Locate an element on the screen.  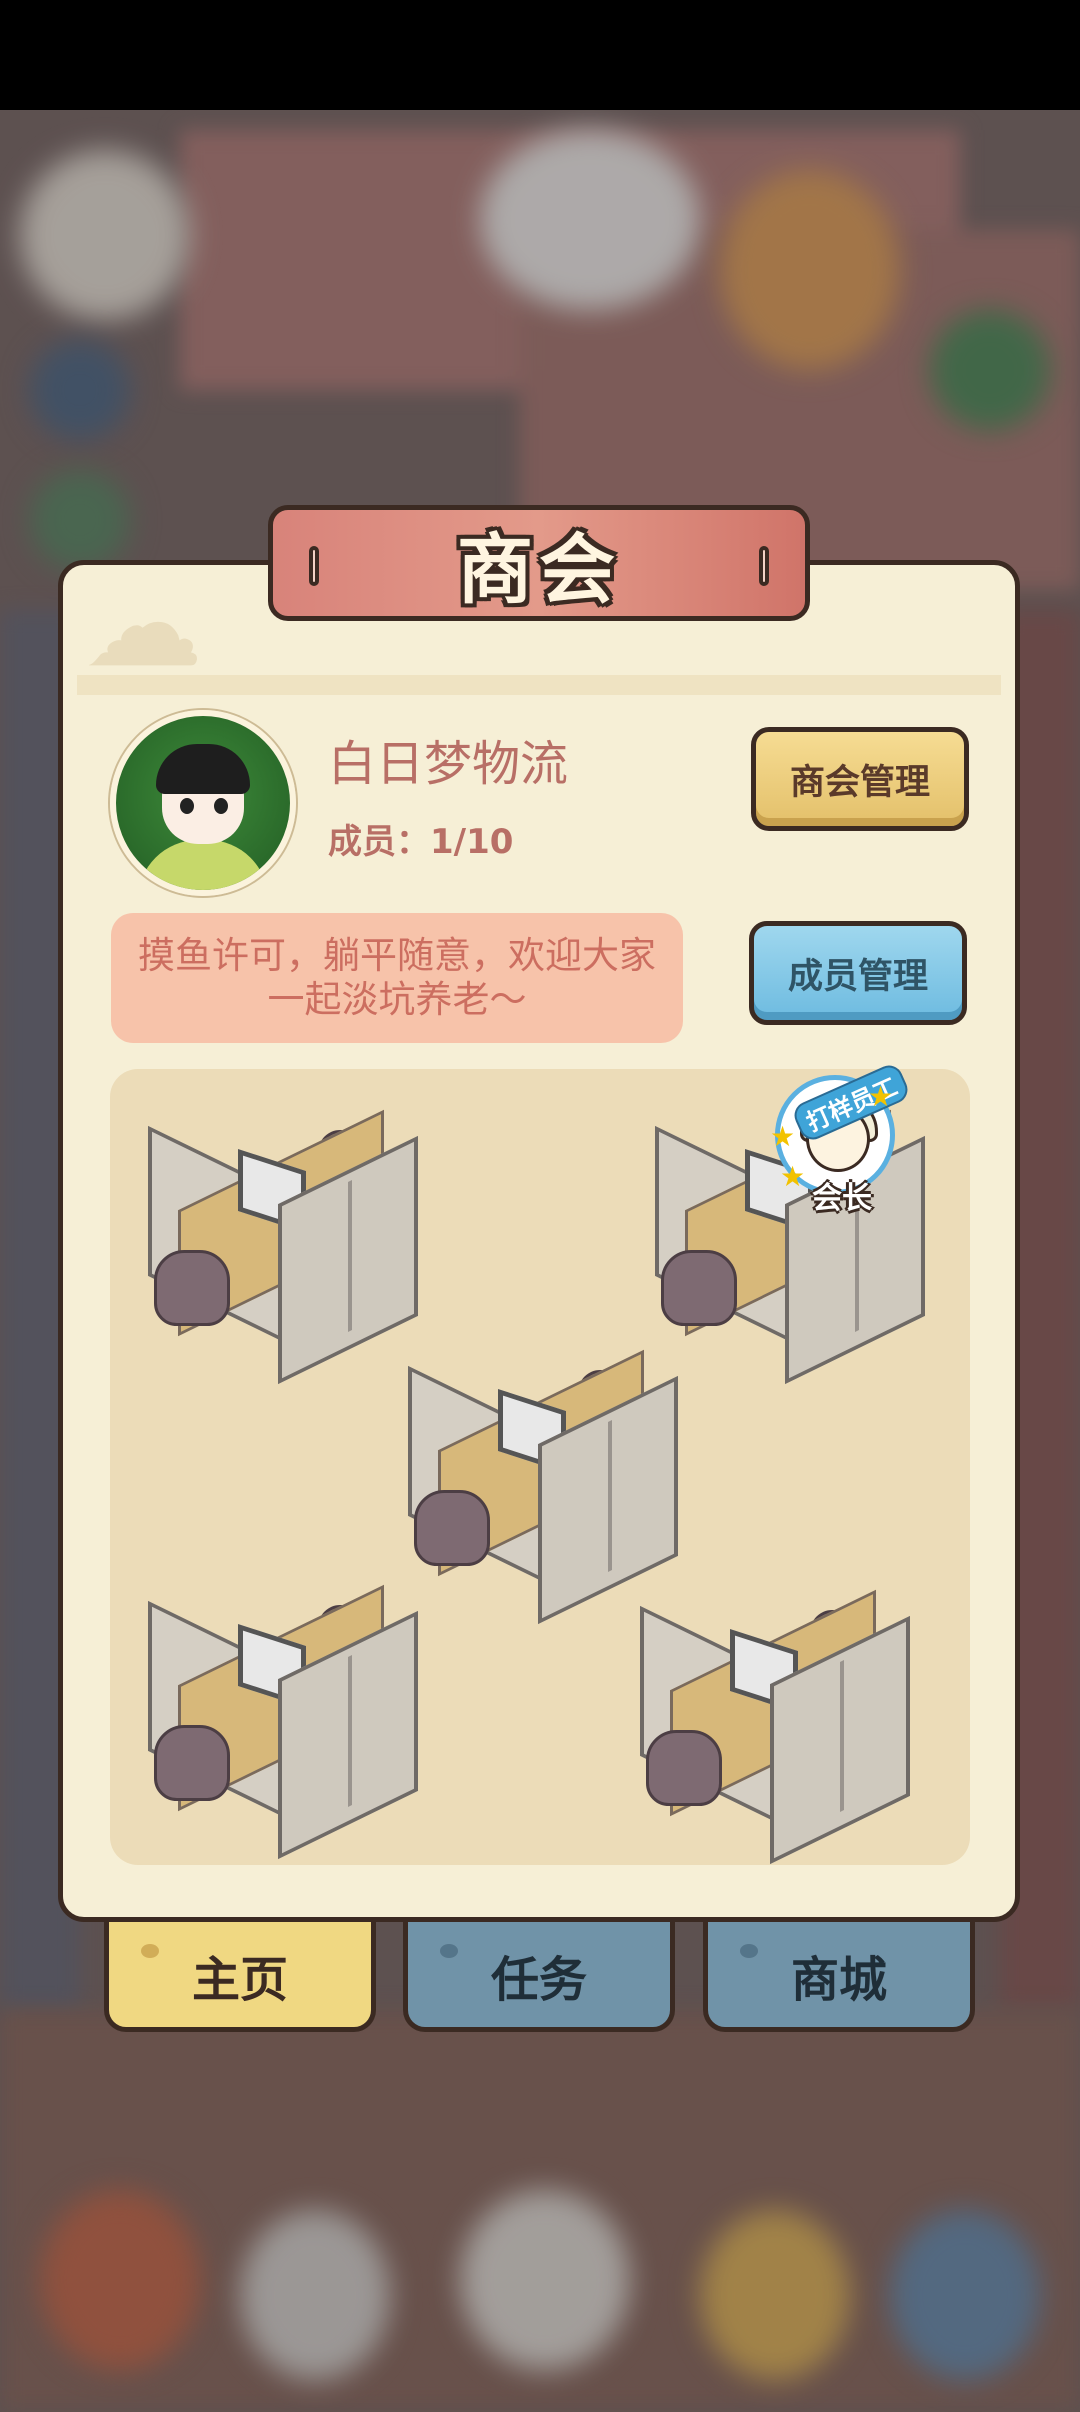
status-bar is located at coordinates (540, 55).